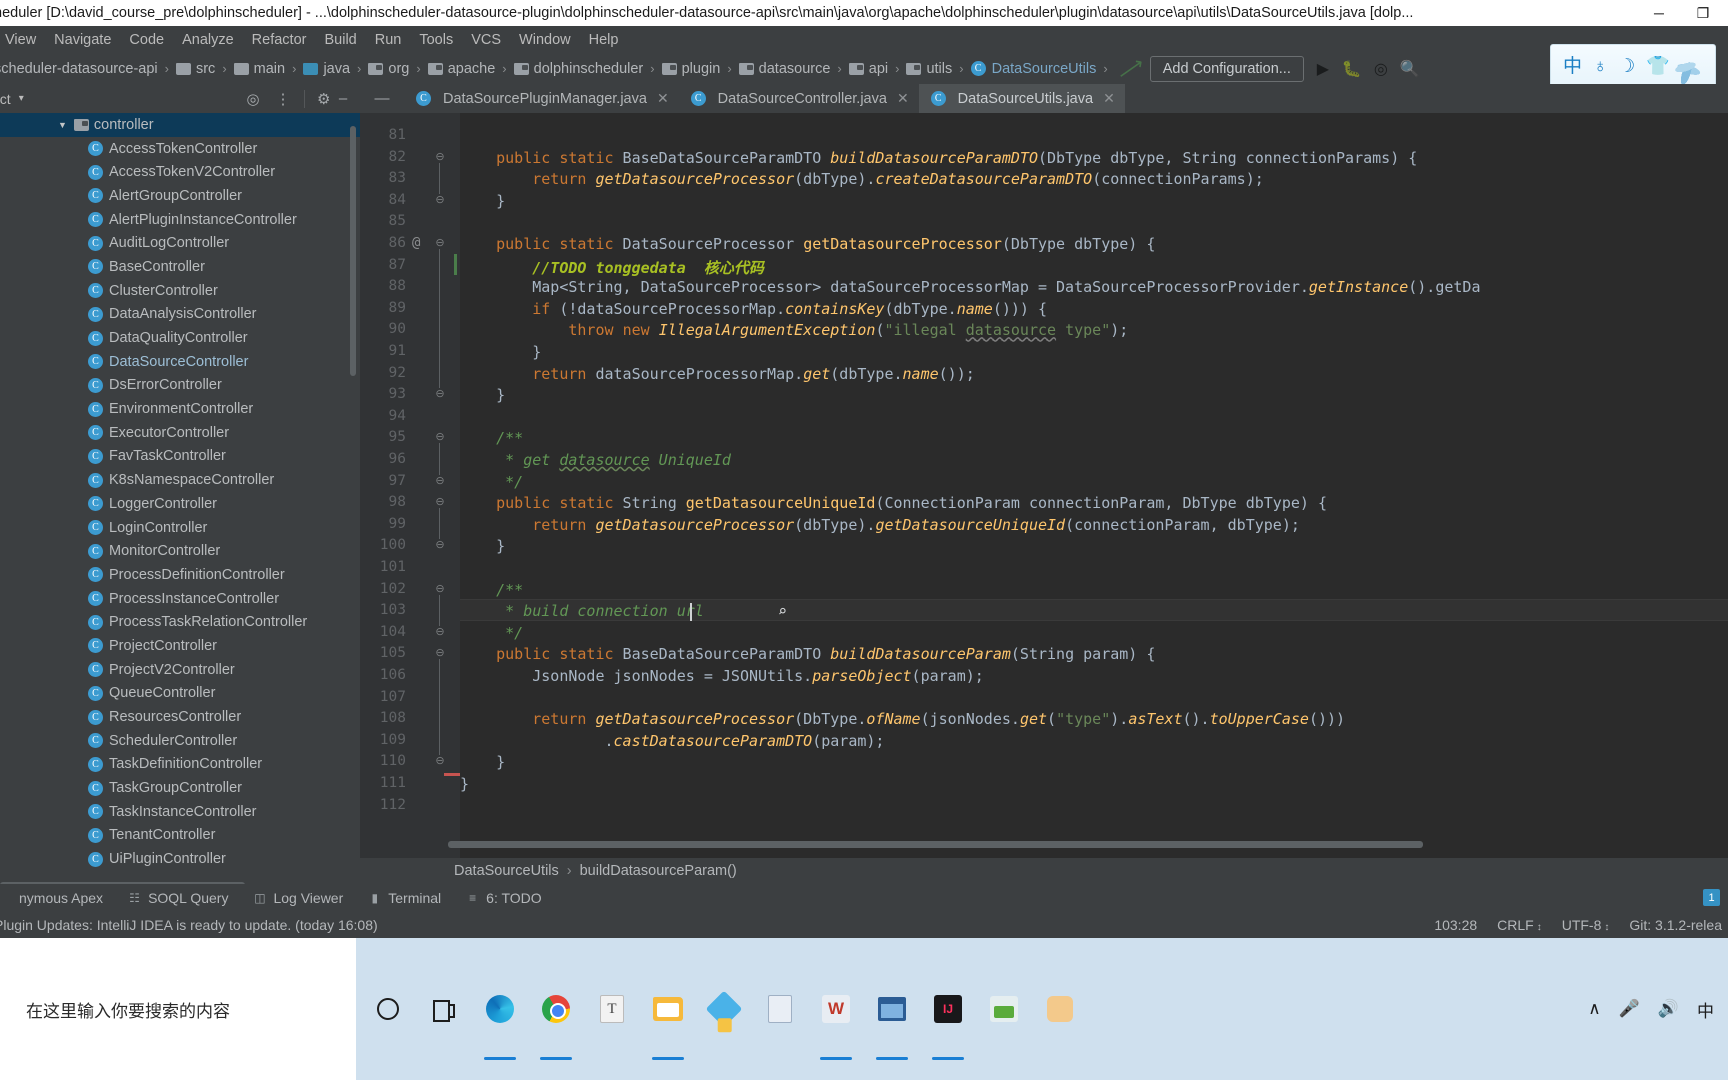 Image resolution: width=1728 pixels, height=1080 pixels. I want to click on ime-floating-toolbar: 中 ♁ ☽ 👕, so click(1633, 66).